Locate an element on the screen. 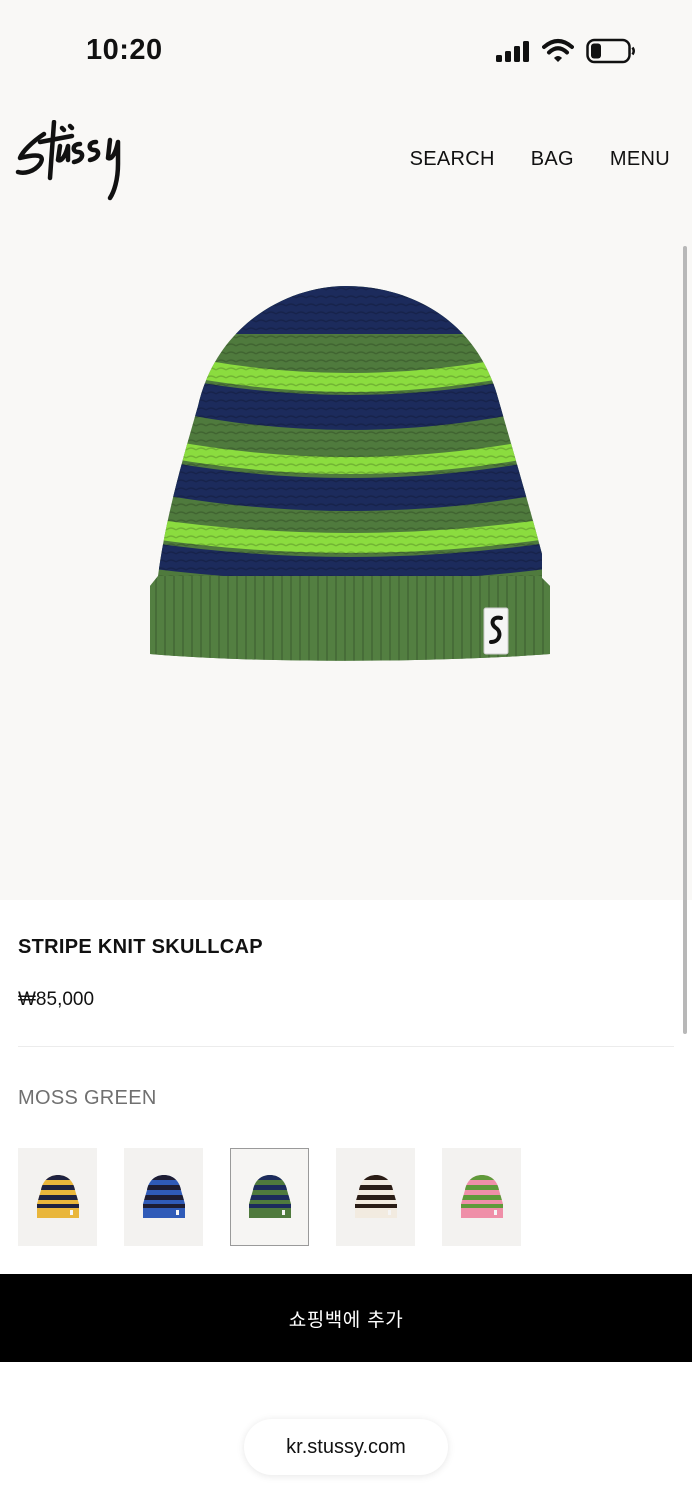  status-time: 10:20 is located at coordinates (124, 50).